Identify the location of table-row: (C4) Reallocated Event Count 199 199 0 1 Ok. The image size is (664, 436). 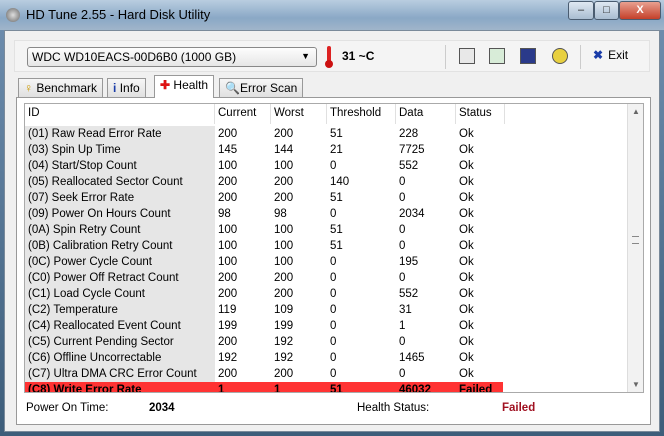
(325, 326).